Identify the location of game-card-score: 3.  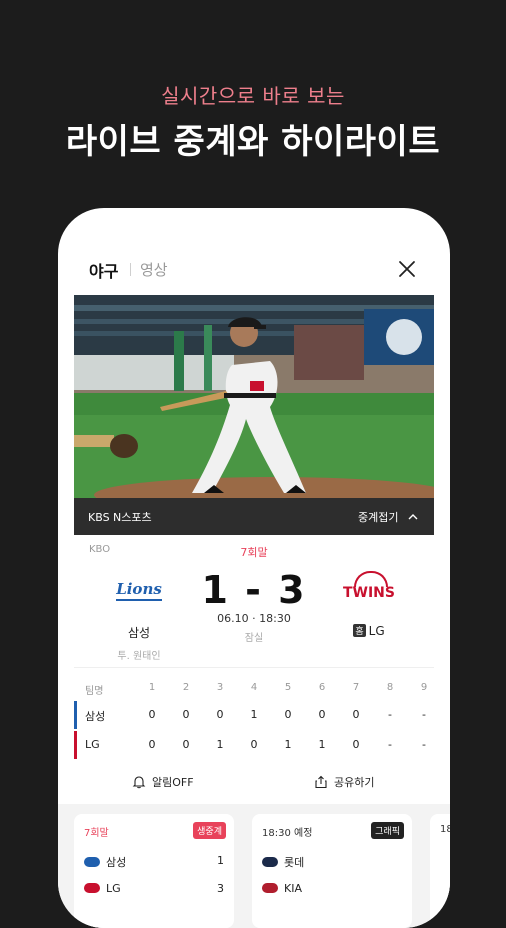
(220, 888).